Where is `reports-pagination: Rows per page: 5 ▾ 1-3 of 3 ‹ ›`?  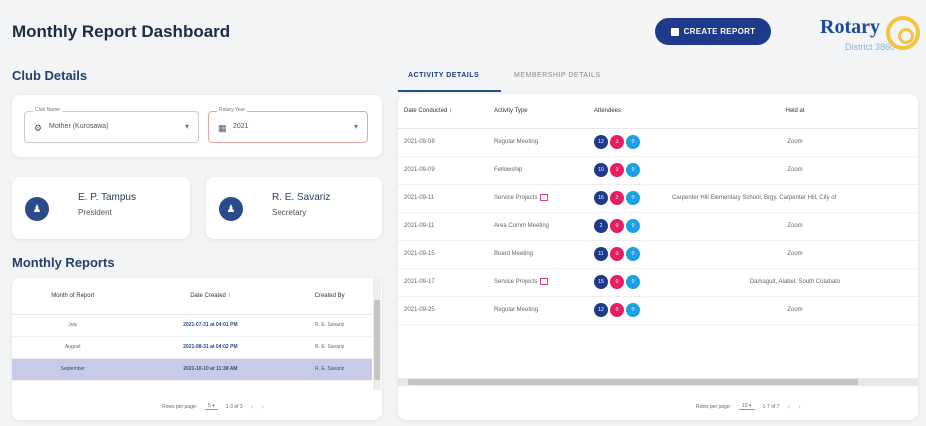
reports-pagination: Rows per page: 5 ▾ 1-3 of 3 ‹ › is located at coordinates (213, 406).